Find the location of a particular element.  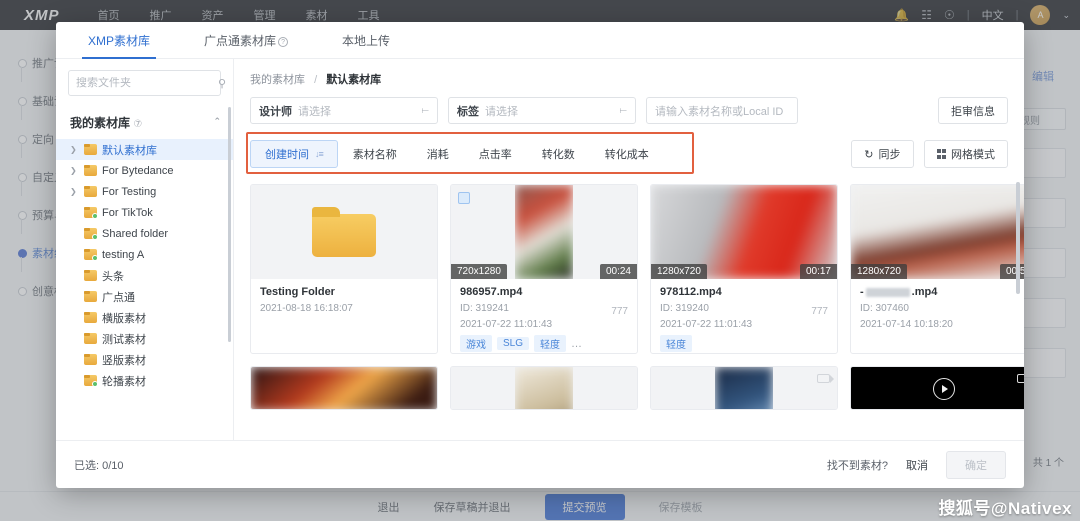

sort-ctr: 点击率 is located at coordinates (495, 154).